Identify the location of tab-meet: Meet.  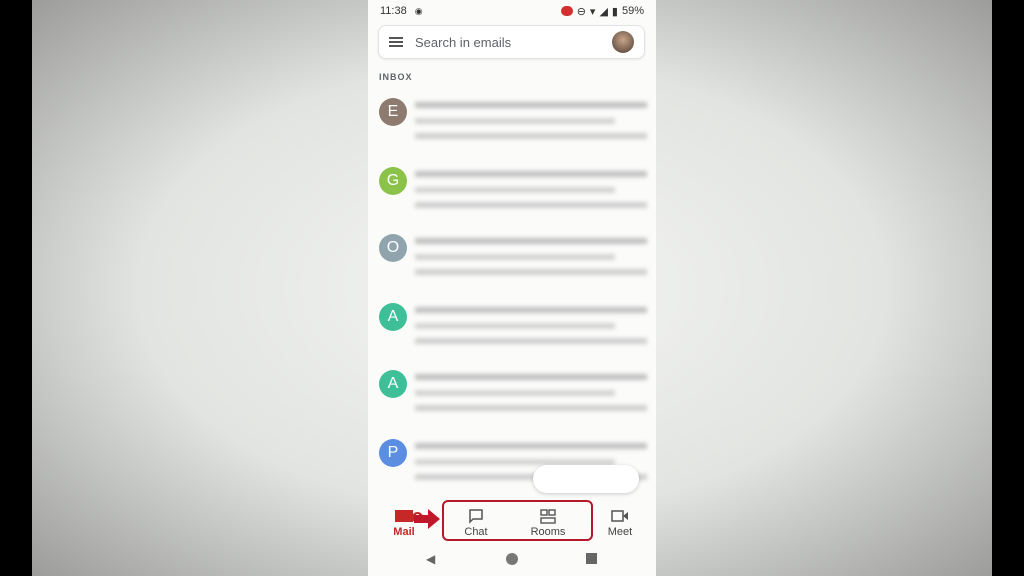
(620, 523).